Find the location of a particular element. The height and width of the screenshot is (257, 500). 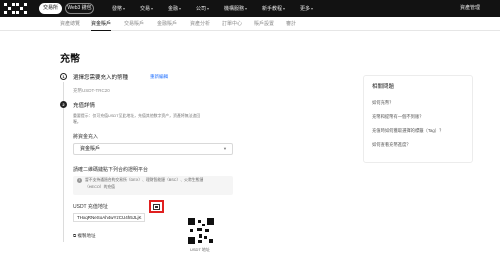

re-edit-link: 重新編輯 is located at coordinates (159, 77).